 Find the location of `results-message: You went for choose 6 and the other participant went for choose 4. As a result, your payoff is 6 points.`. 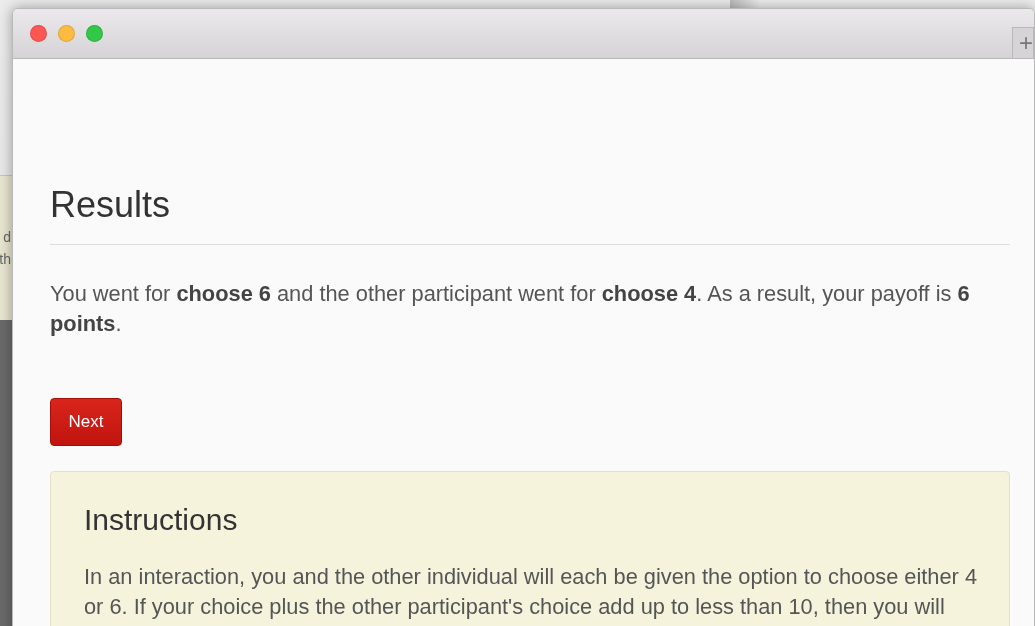

results-message: You went for choose 6 and the other participant went for choose 4. As a result, your payoff is 6 points. is located at coordinates (510, 309).